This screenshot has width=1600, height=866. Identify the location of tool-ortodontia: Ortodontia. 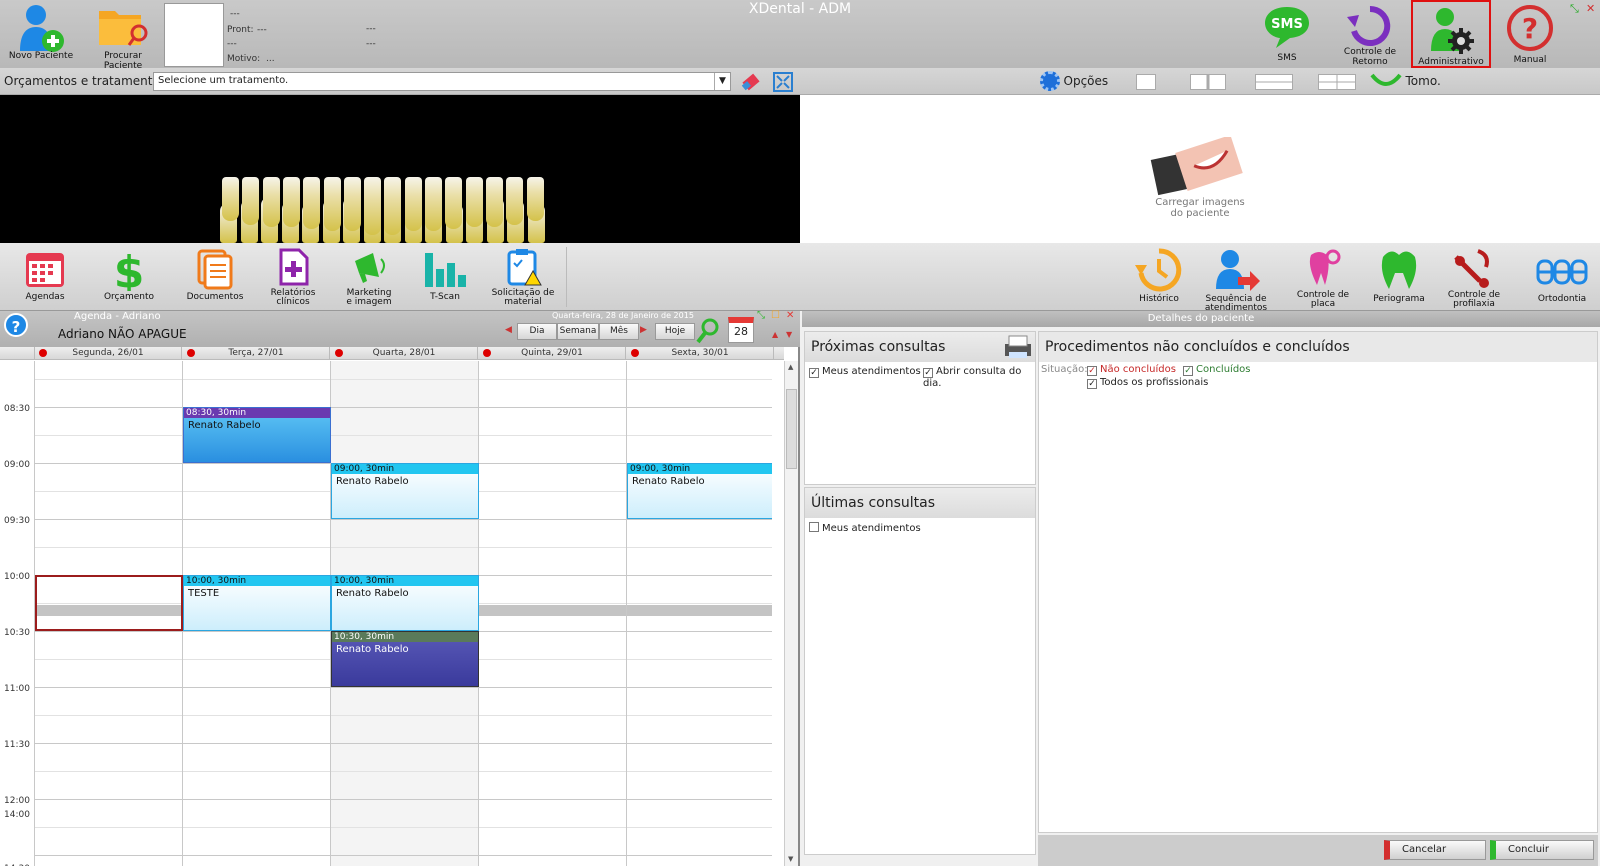
(1562, 277).